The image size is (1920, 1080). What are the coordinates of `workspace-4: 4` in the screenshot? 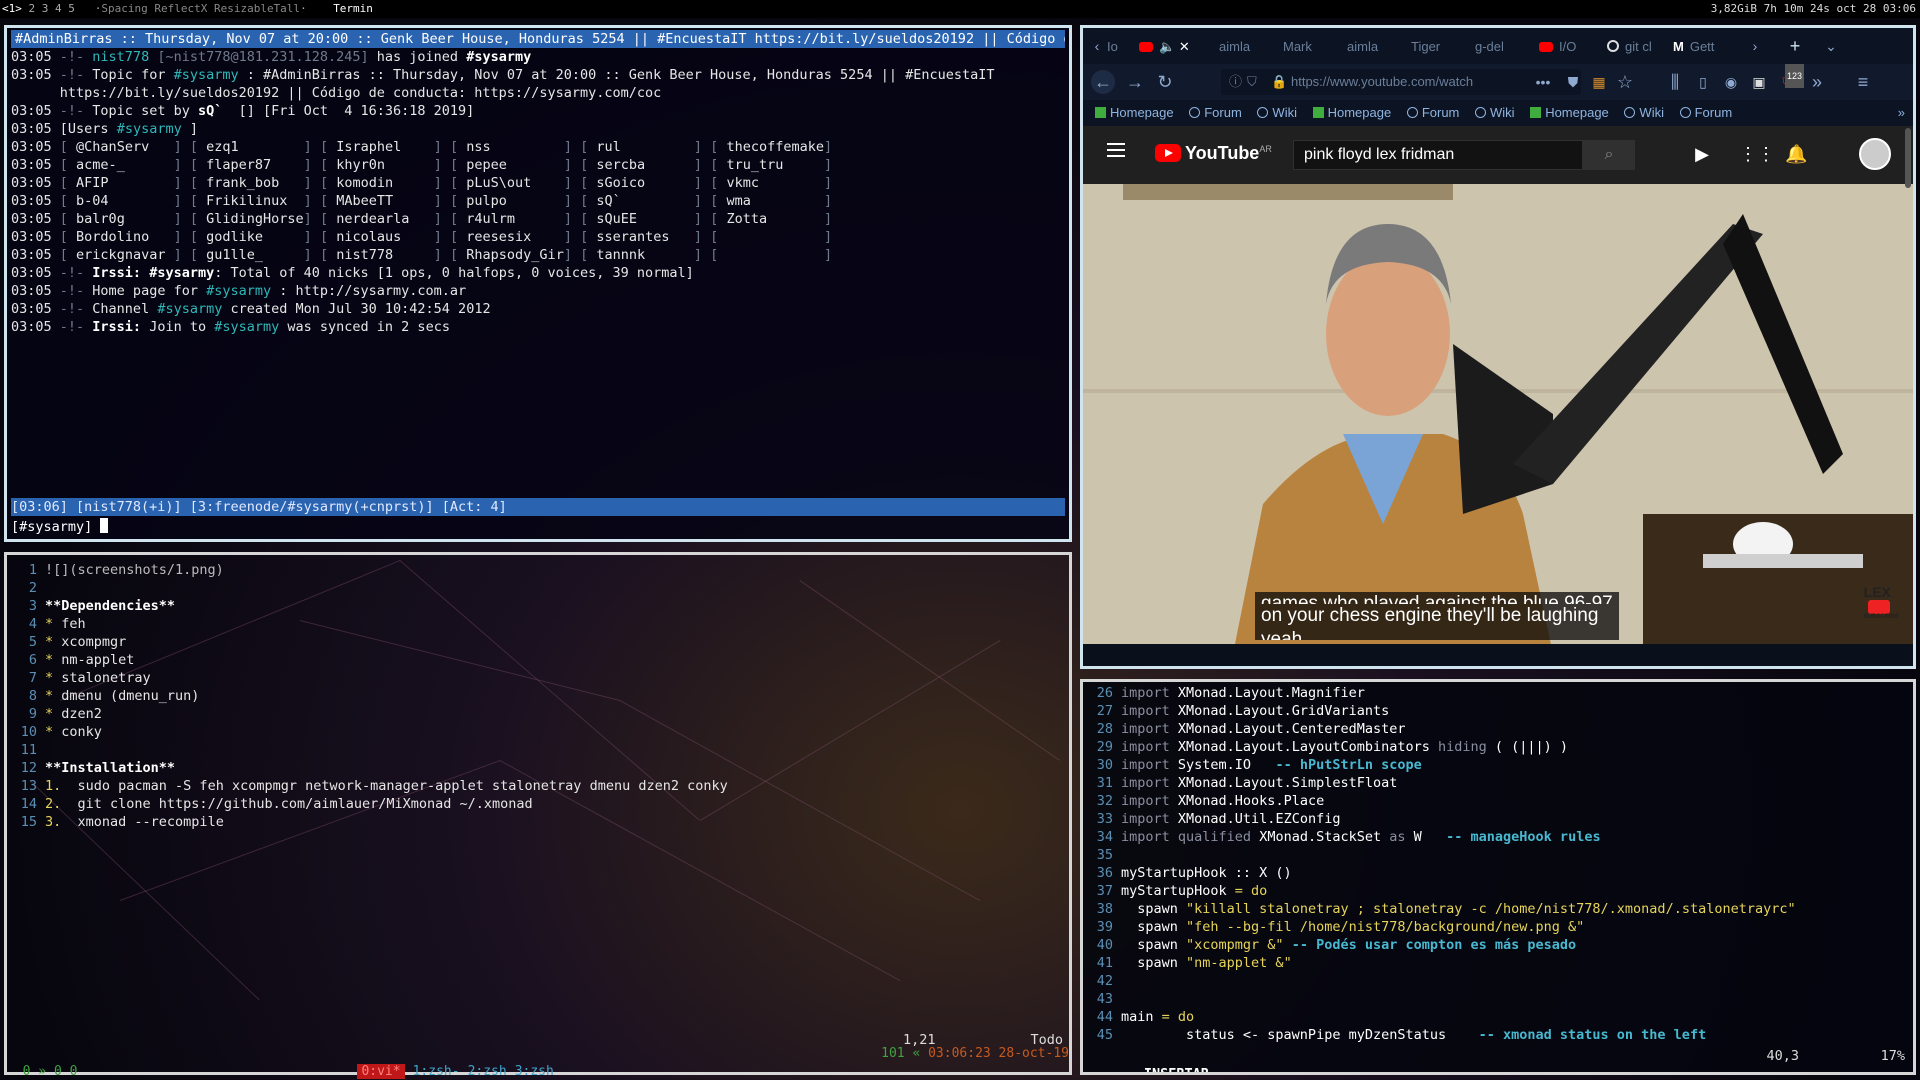 It's located at (58, 8).